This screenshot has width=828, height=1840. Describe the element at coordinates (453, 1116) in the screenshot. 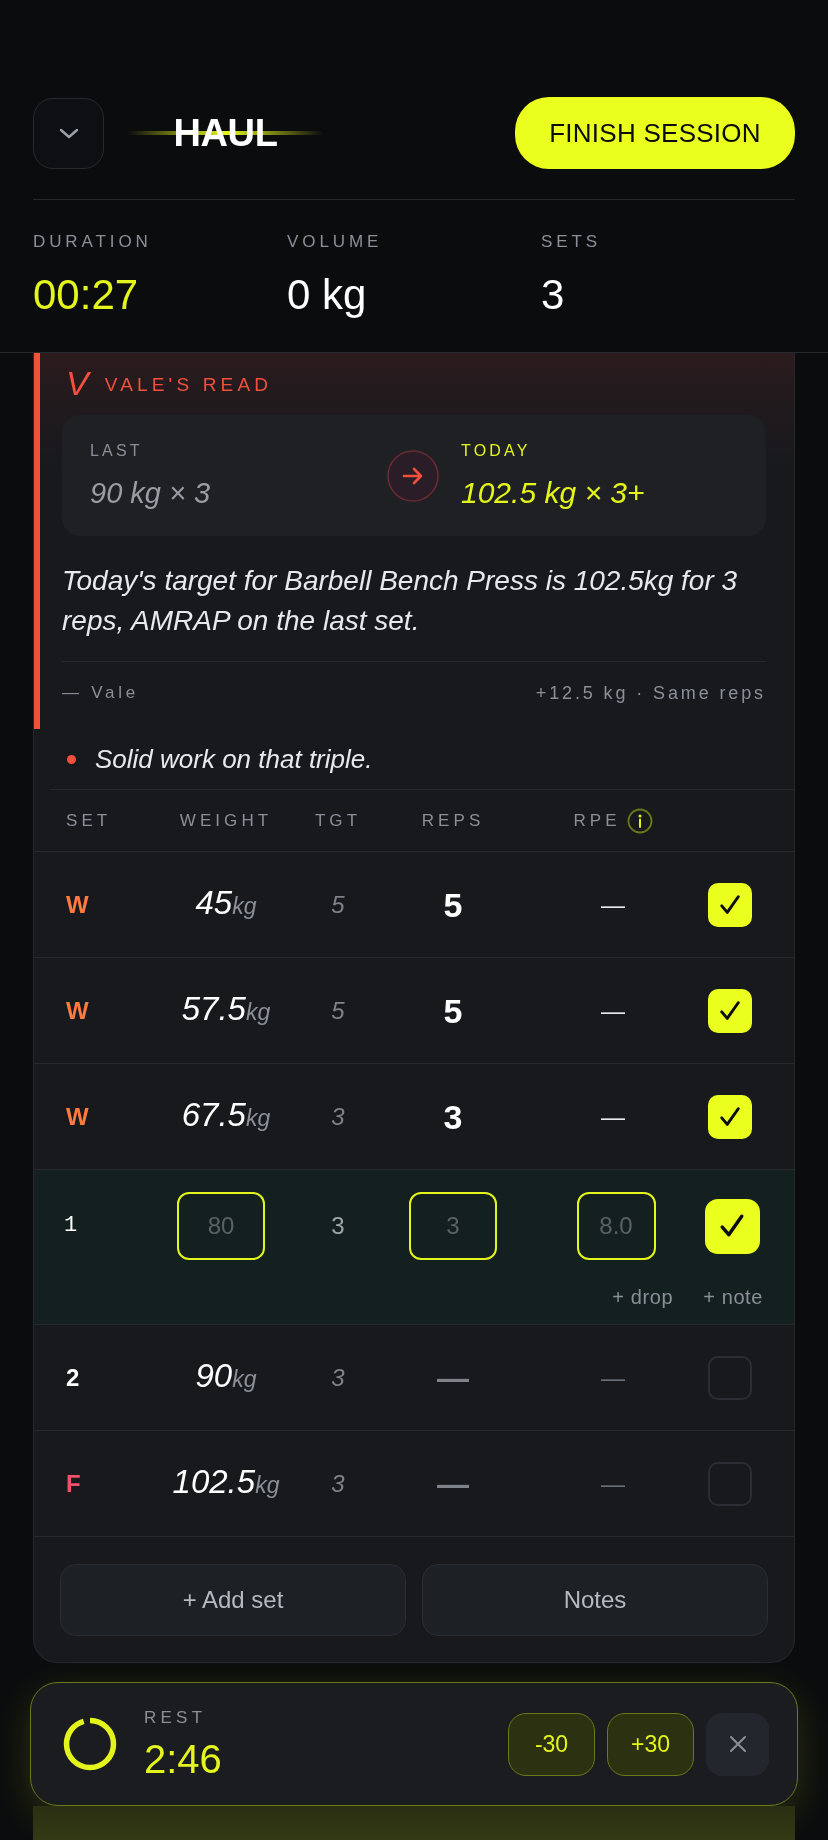

I see `reps-value: 3` at that location.